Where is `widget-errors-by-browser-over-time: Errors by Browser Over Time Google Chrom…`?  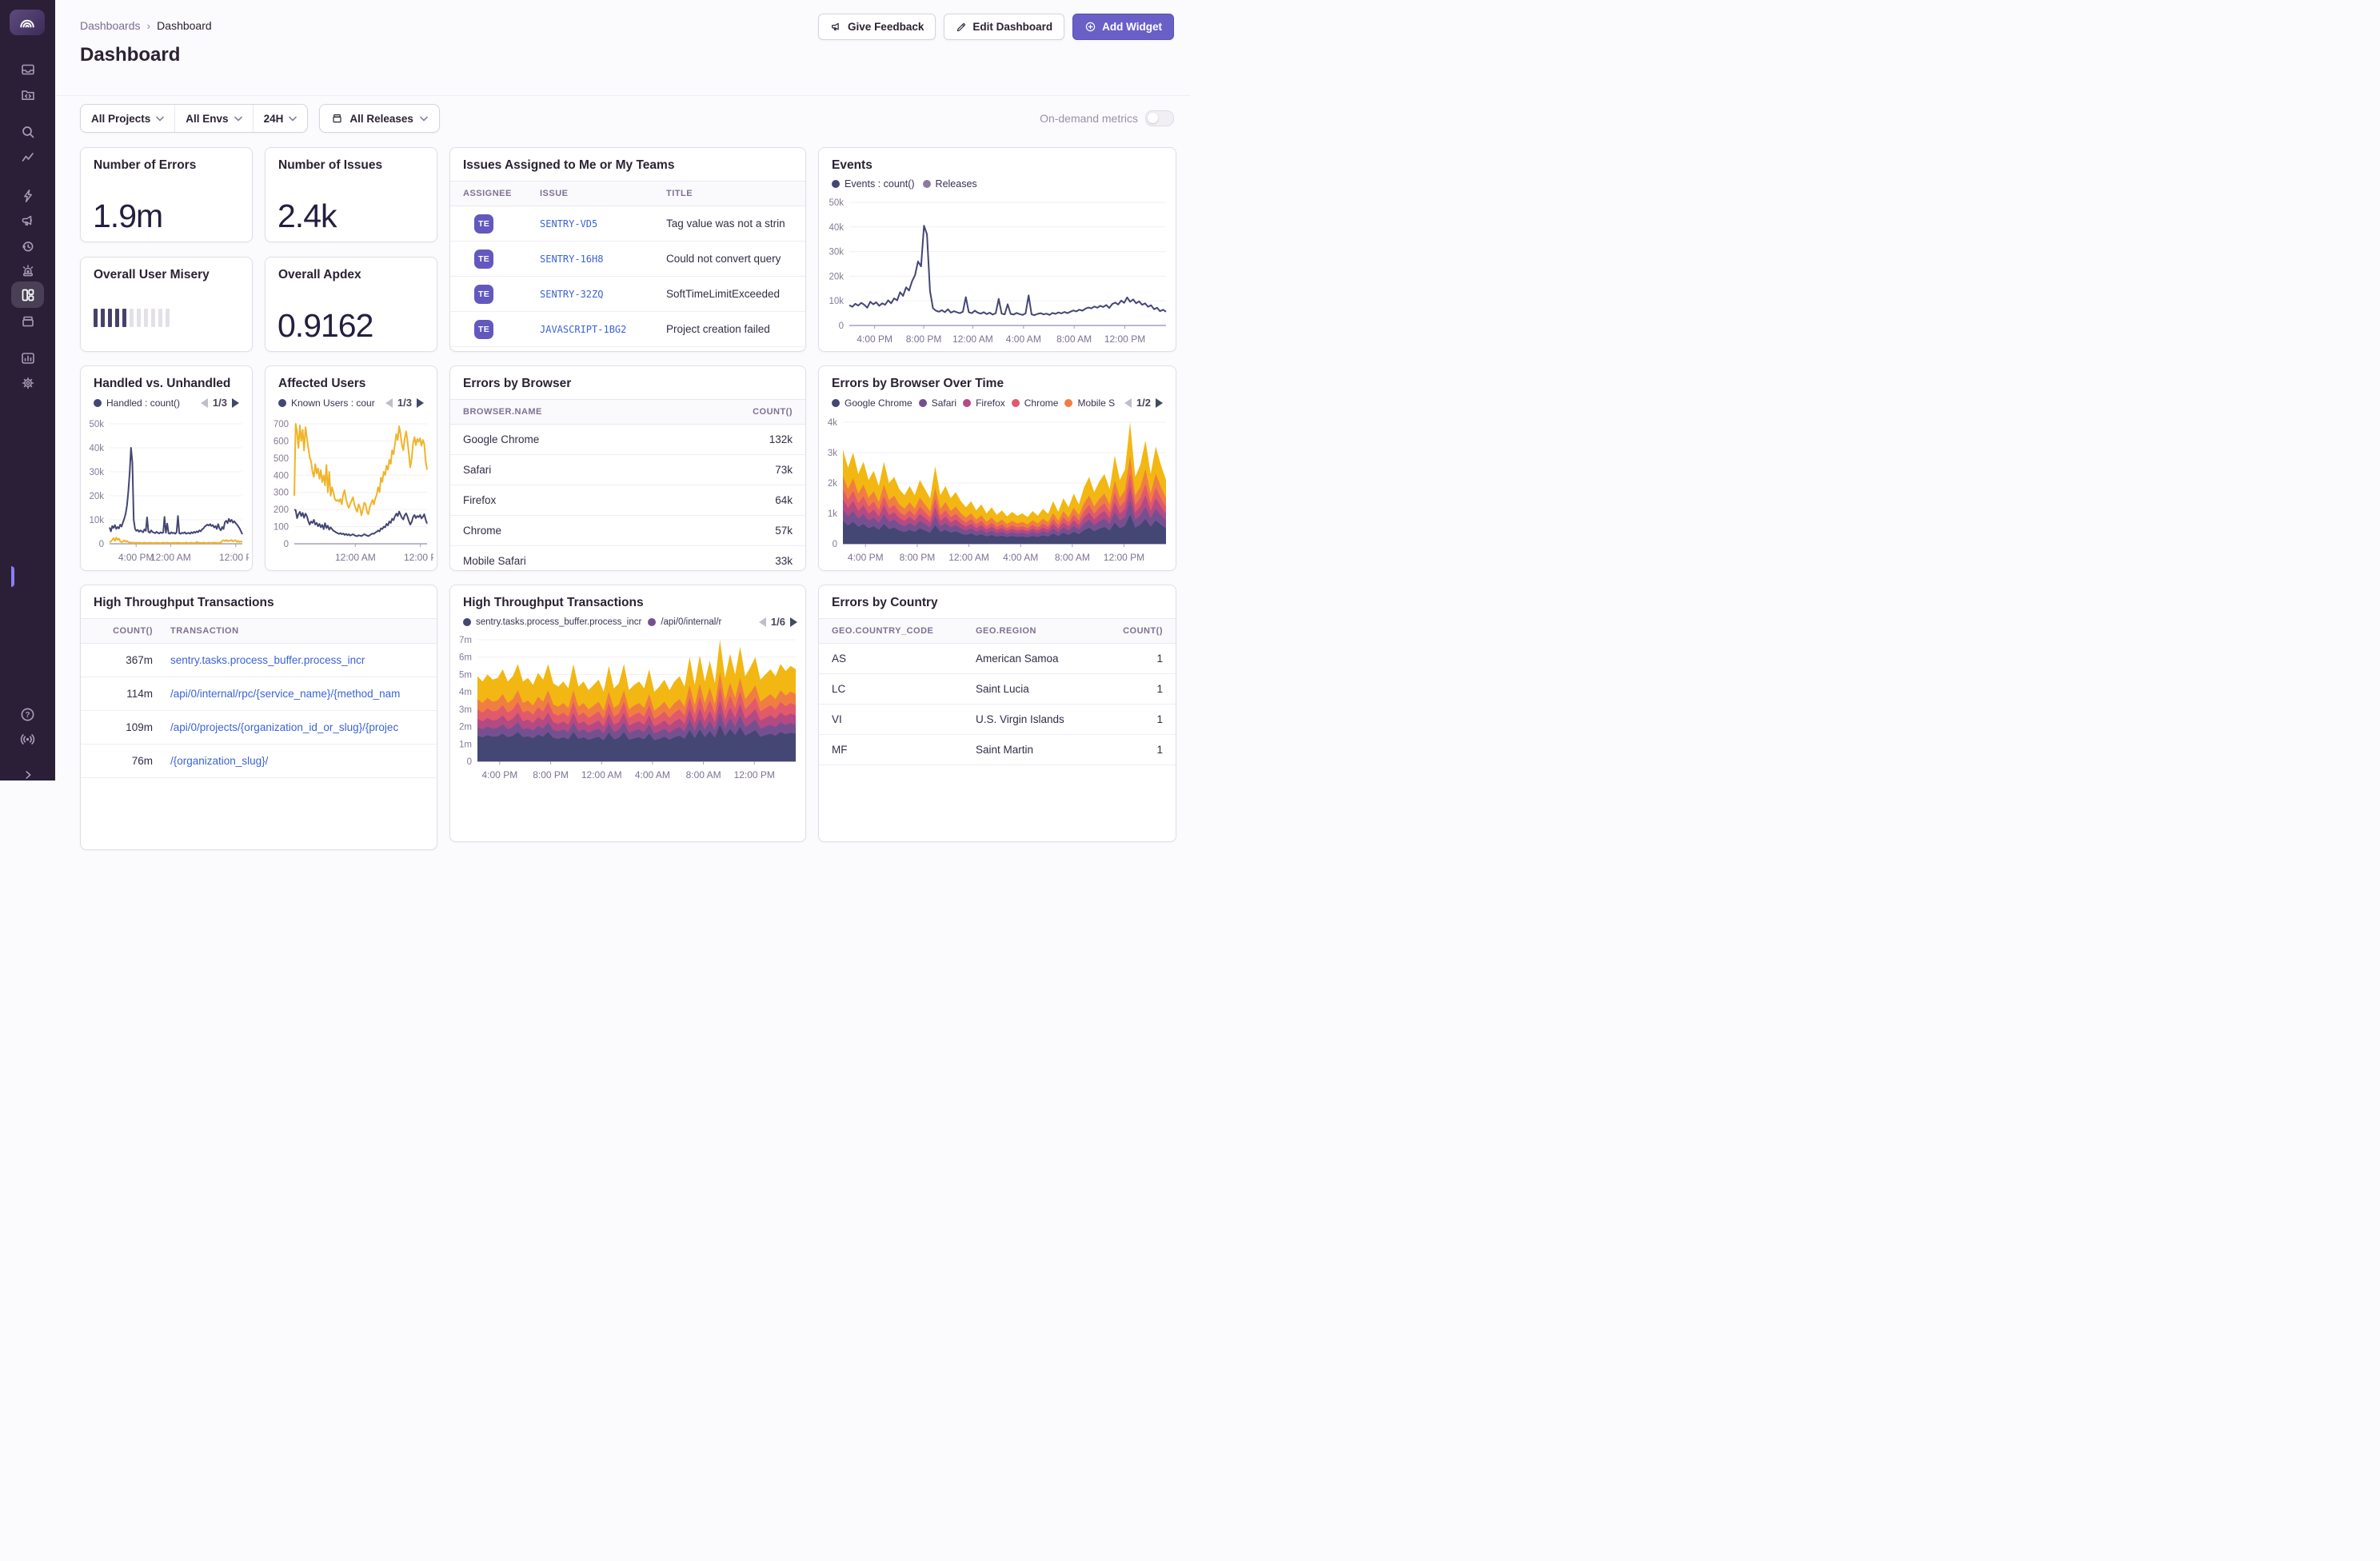 widget-errors-by-browser-over-time: Errors by Browser Over Time Google Chrom… is located at coordinates (997, 468).